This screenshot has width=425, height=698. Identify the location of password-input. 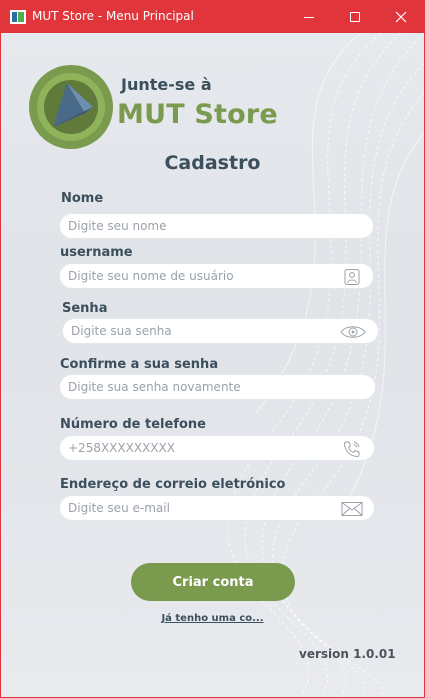
(203, 331).